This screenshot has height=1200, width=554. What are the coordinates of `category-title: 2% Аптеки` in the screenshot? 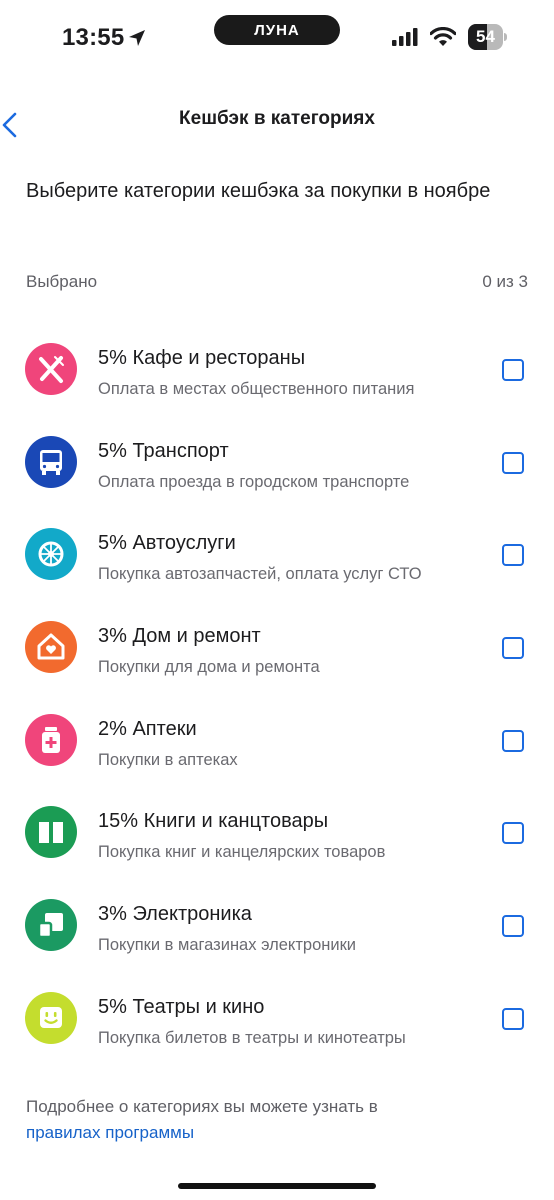 It's located at (147, 728).